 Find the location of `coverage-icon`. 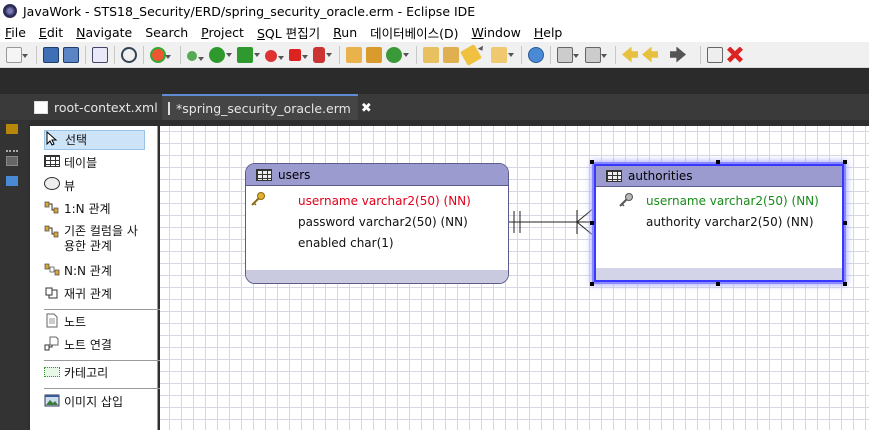

coverage-icon is located at coordinates (274, 55).